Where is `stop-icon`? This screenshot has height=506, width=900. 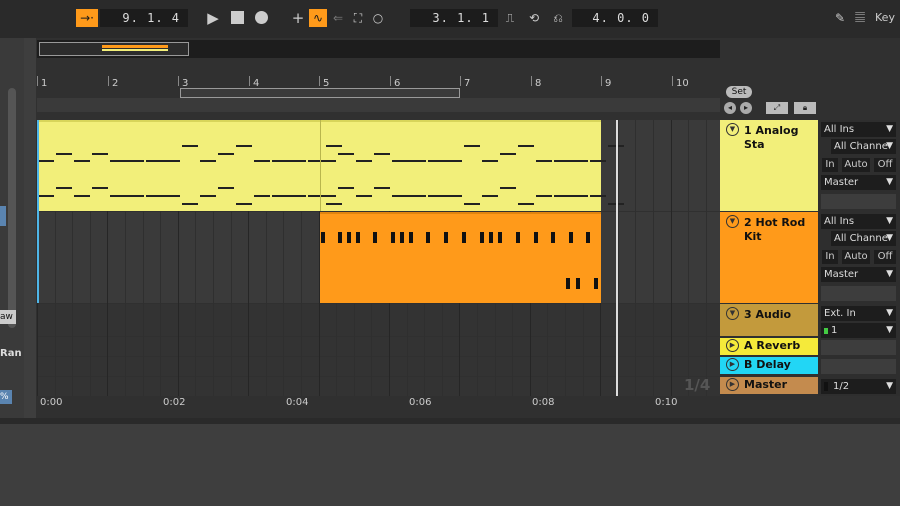 stop-icon is located at coordinates (237, 18).